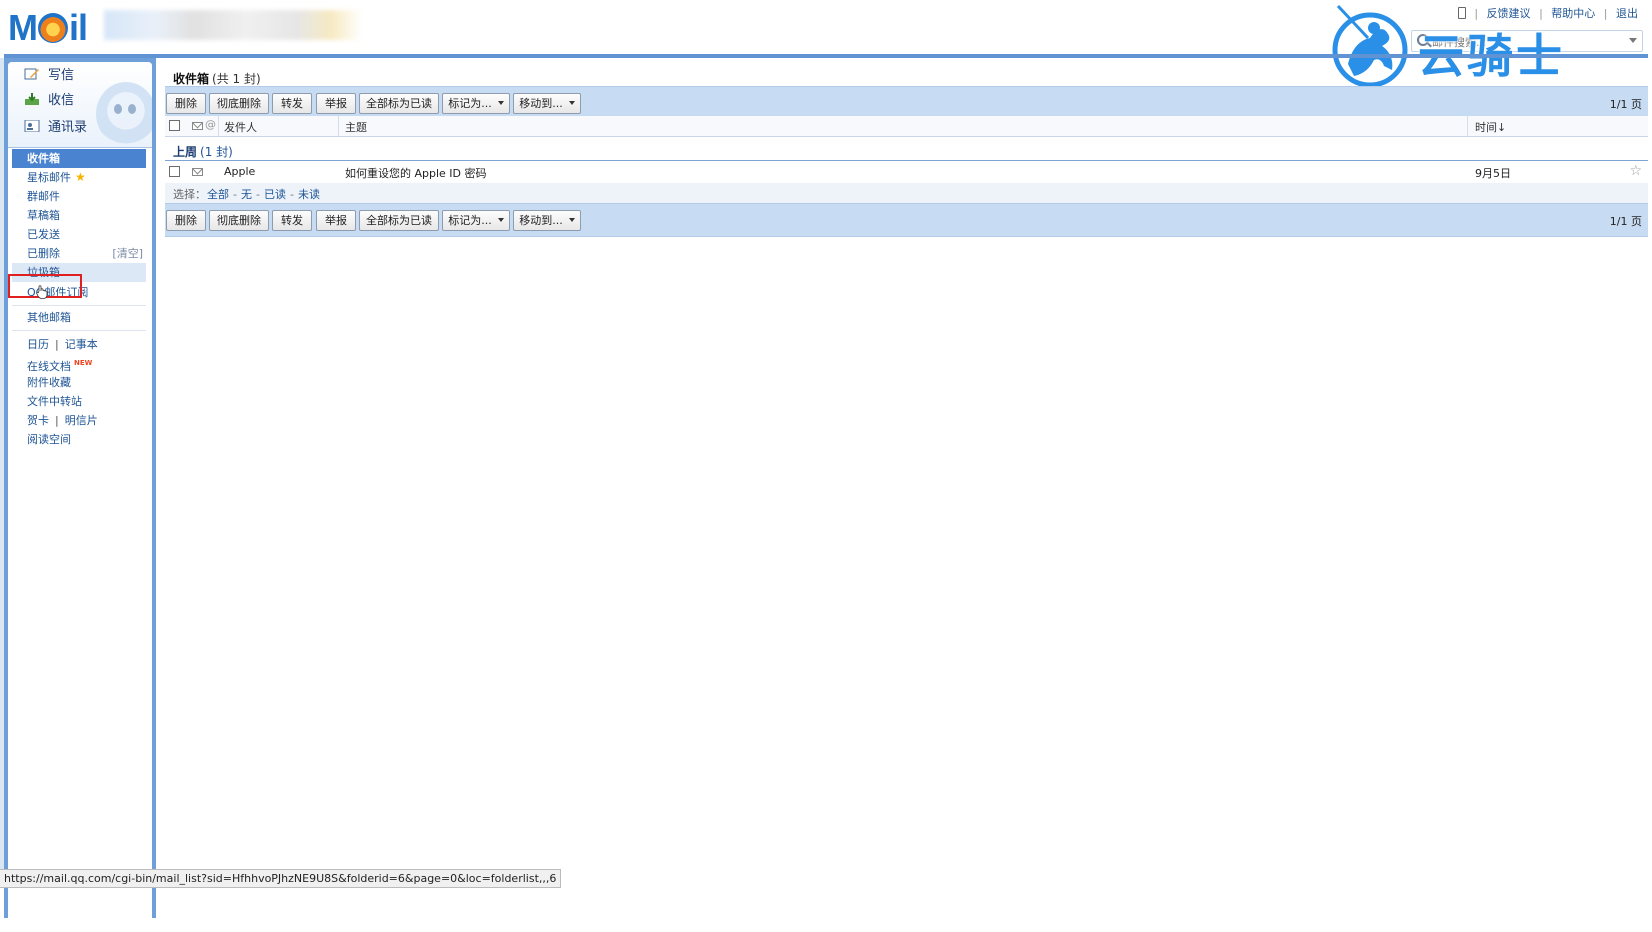 This screenshot has height=932, width=1652. I want to click on folder-starred: 星标邮件 ★, so click(79, 177).